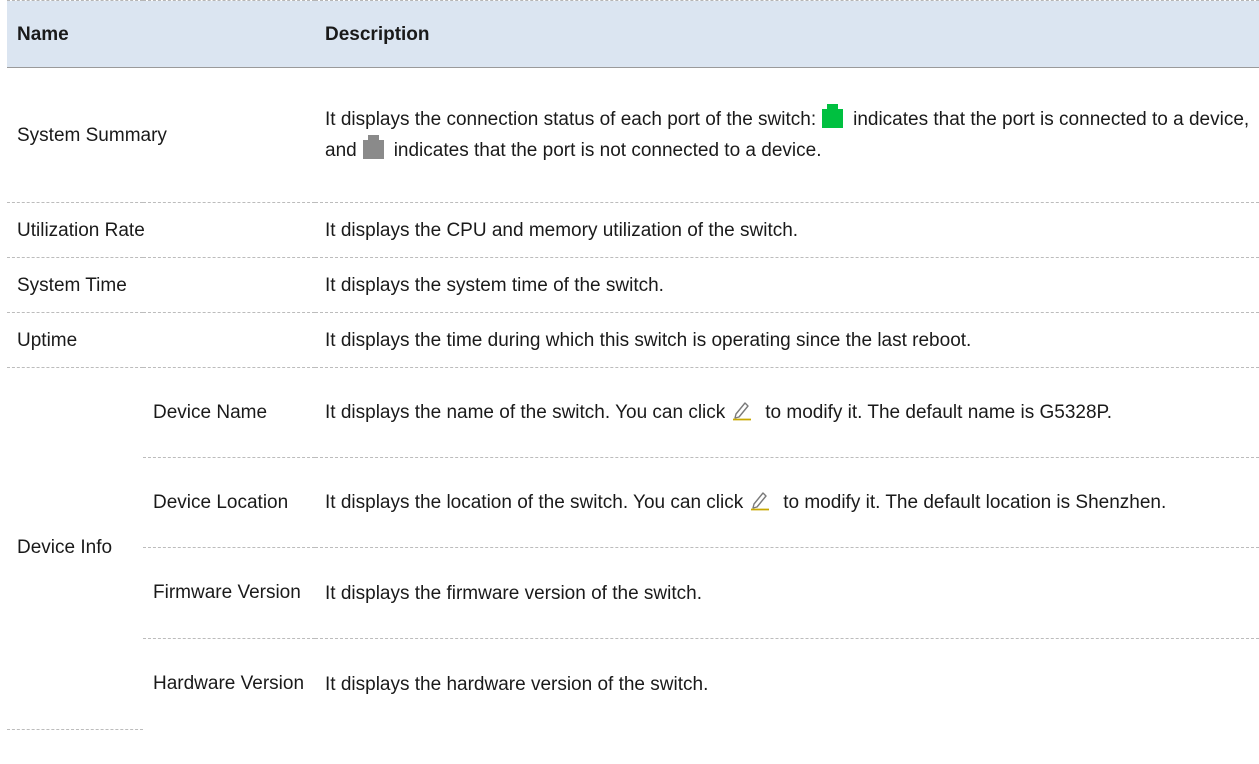 The width and height of the screenshot is (1259, 764). What do you see at coordinates (75, 548) in the screenshot?
I see `group-device-info: Device Info` at bounding box center [75, 548].